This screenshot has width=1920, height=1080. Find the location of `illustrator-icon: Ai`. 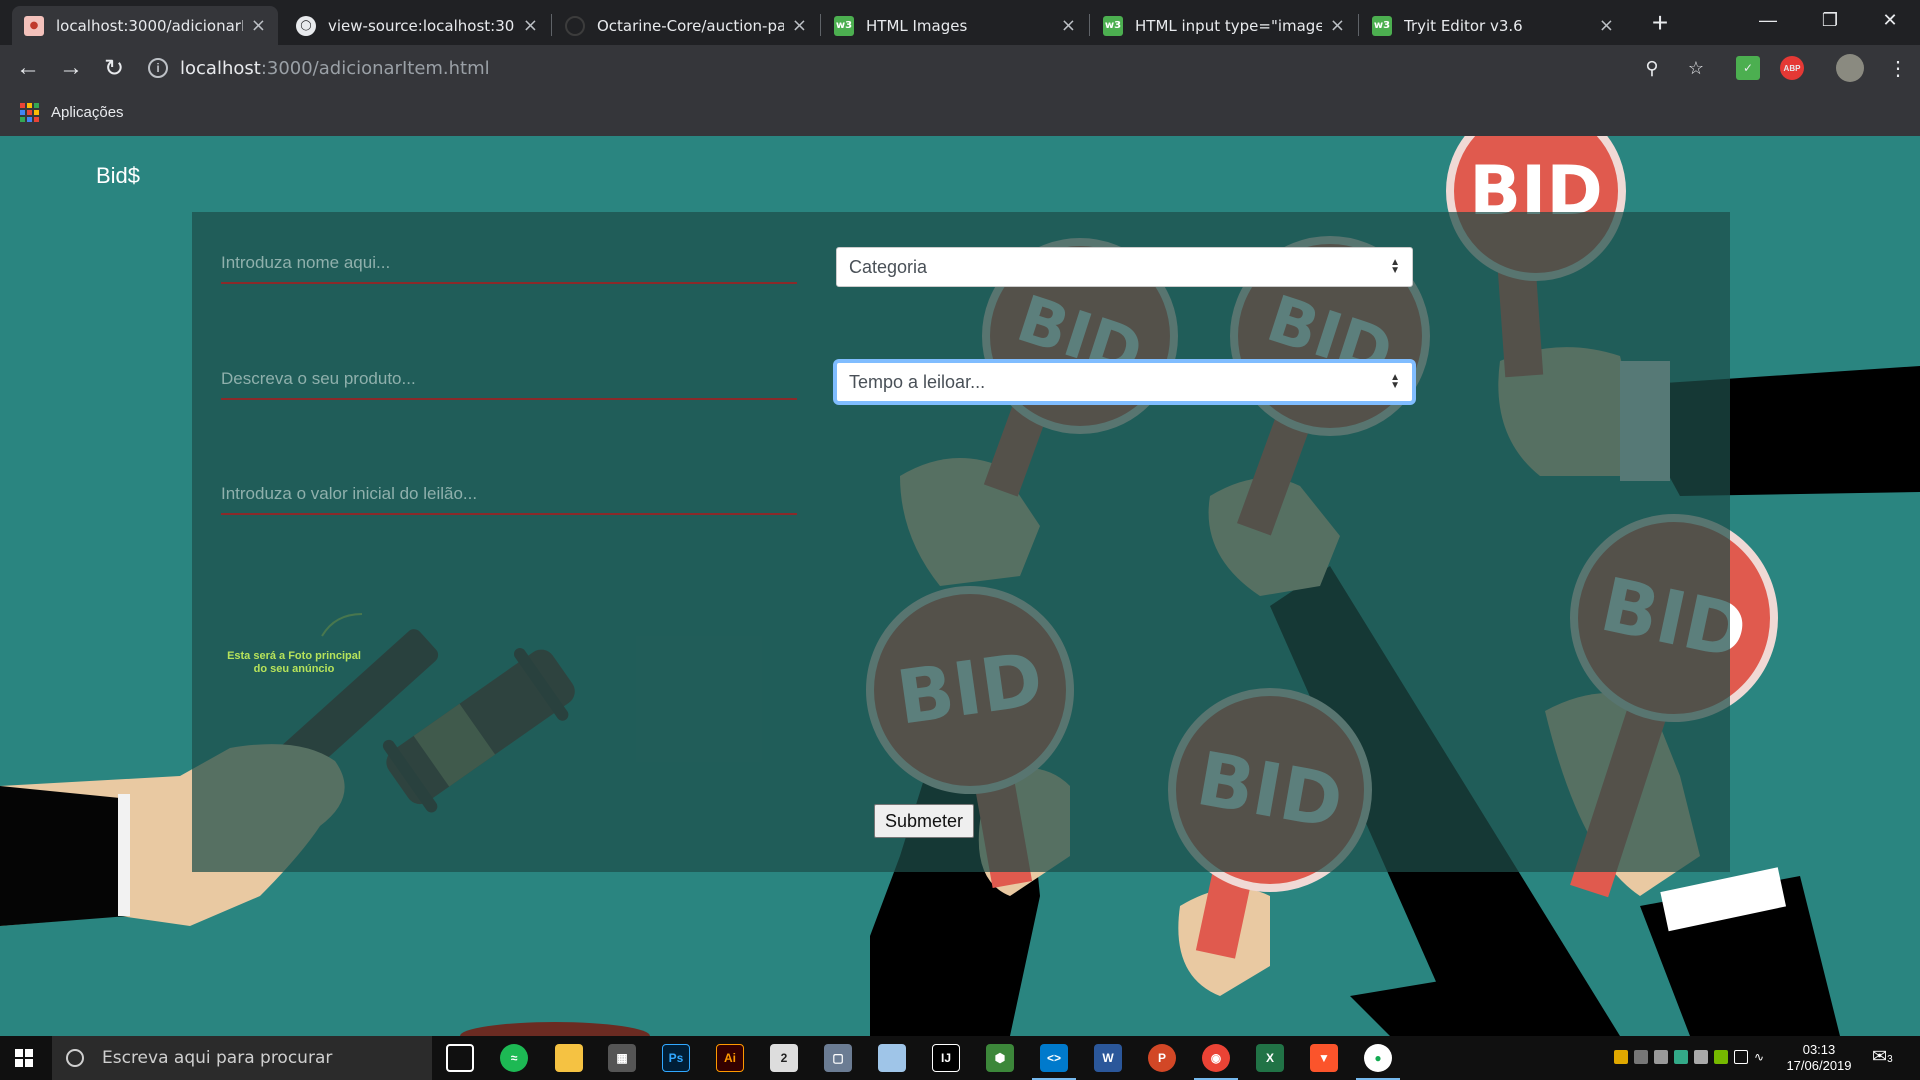

illustrator-icon: Ai is located at coordinates (730, 1058).